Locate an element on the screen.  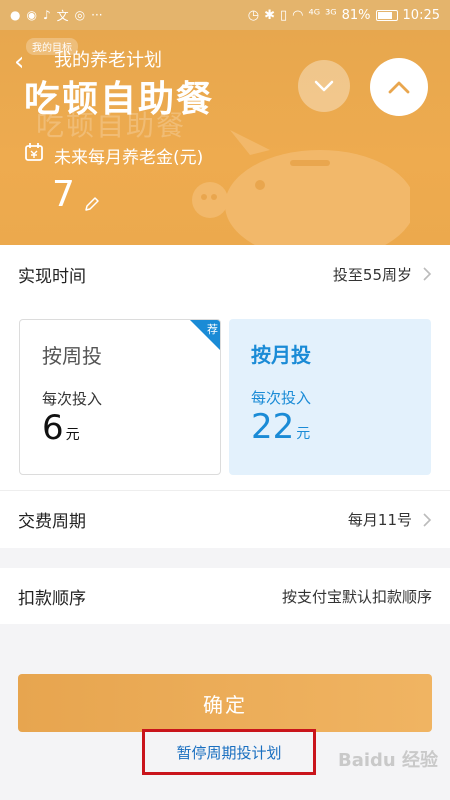
piggy-bank-icon is located at coordinates (301, 187).